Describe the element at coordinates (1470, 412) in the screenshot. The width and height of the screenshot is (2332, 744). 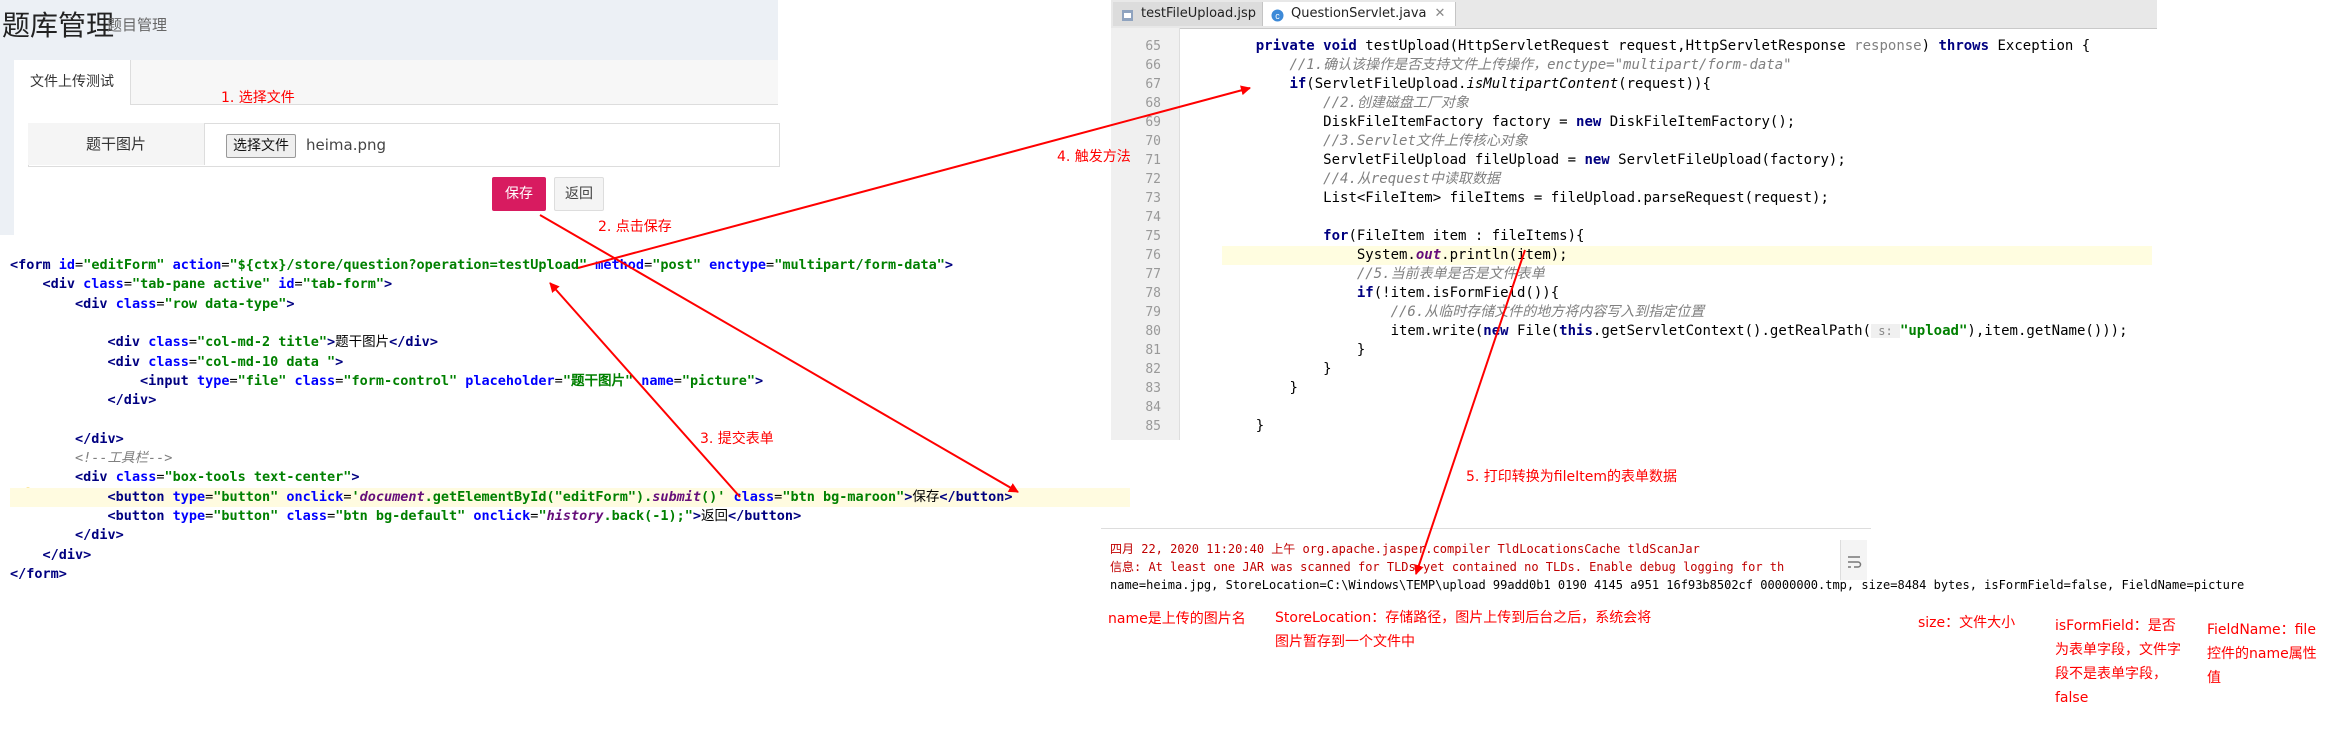
I see `arrow-println-to-console` at that location.